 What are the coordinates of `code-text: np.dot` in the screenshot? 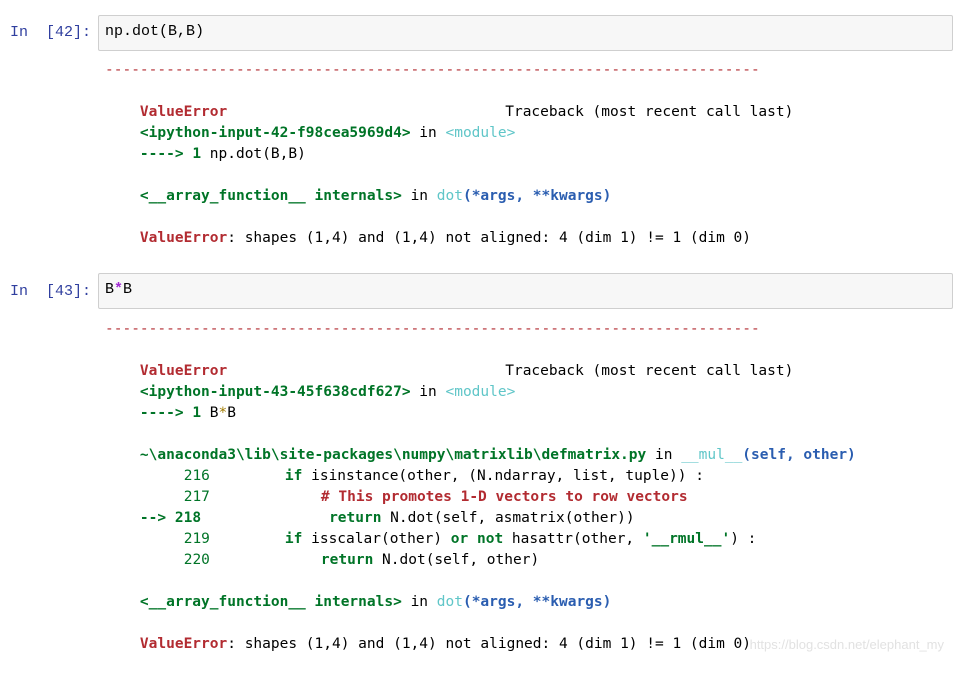 It's located at (132, 31).